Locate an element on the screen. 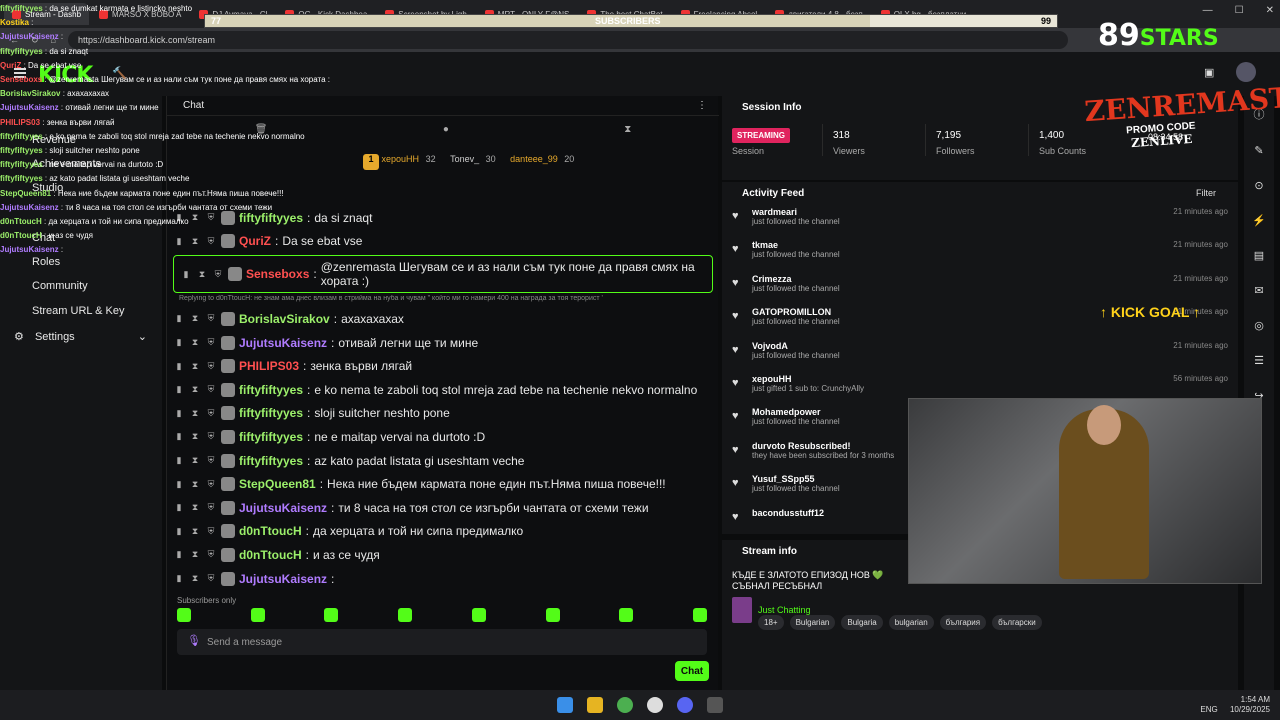 Image resolution: width=1280 pixels, height=720 pixels. category-thumbnail is located at coordinates (742, 610).